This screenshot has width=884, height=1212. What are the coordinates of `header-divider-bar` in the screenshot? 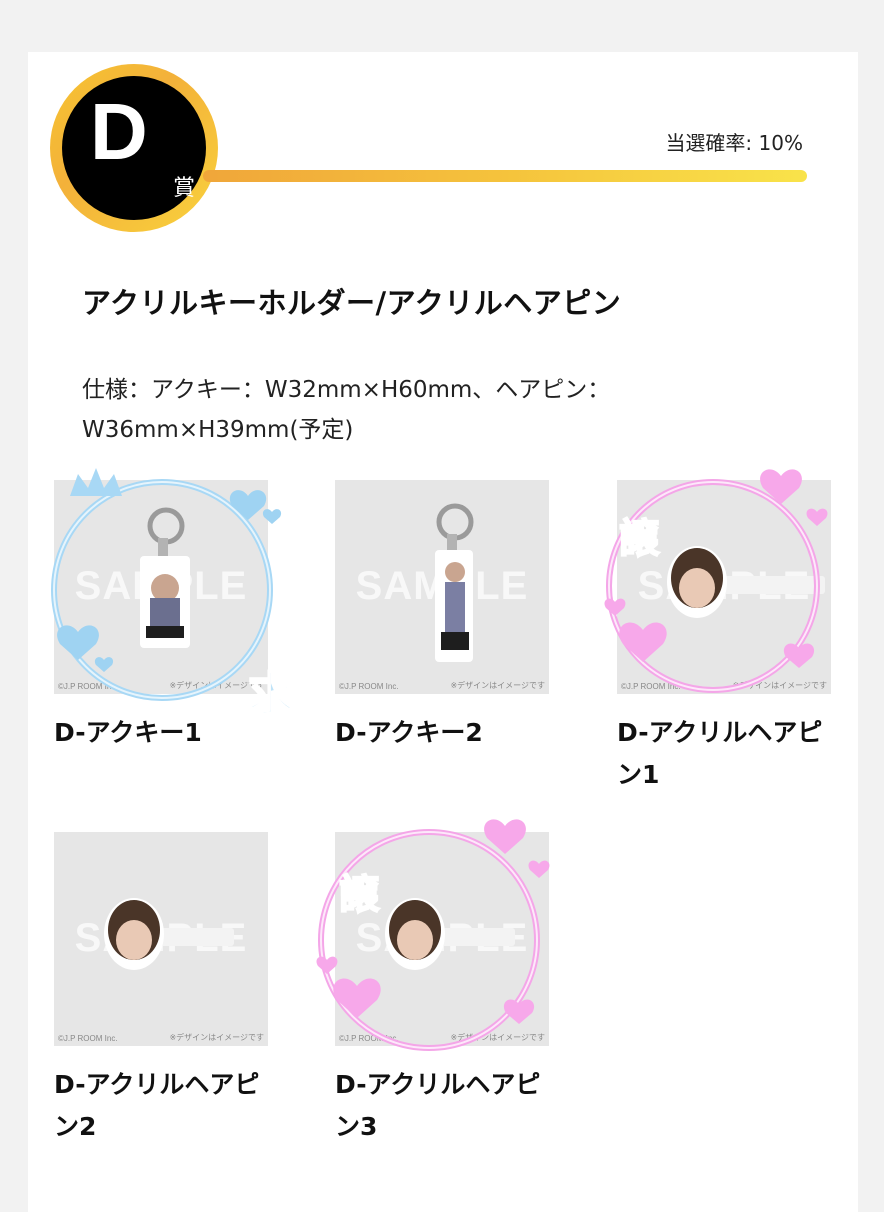 It's located at (505, 176).